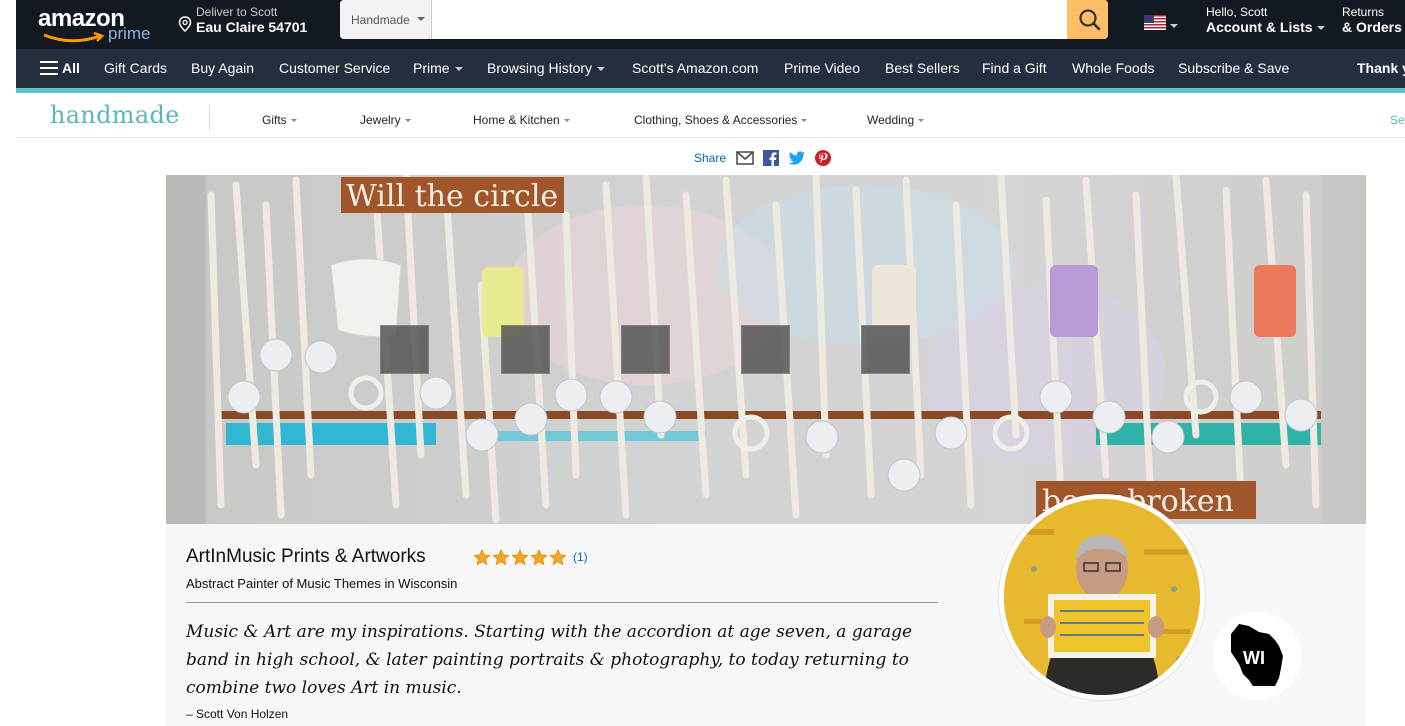 The width and height of the screenshot is (1405, 726). What do you see at coordinates (452, 196) in the screenshot?
I see `banner-sign-top: Will the circle` at bounding box center [452, 196].